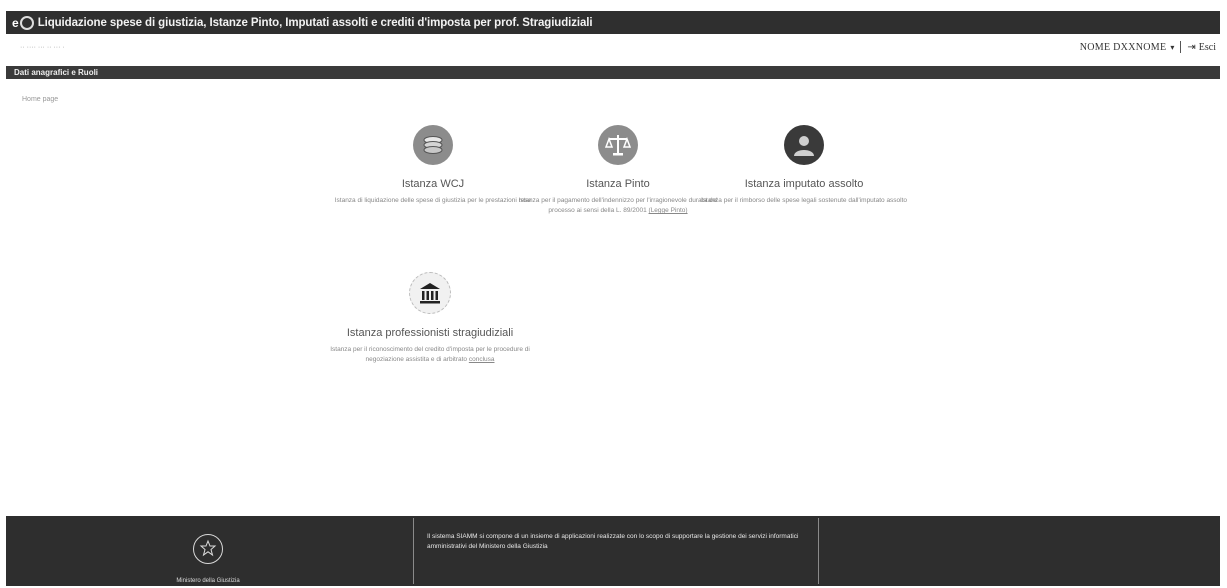 The width and height of the screenshot is (1227, 588). Describe the element at coordinates (430, 333) in the screenshot. I see `card-title: Istanza professionisti stragiudiziali` at that location.